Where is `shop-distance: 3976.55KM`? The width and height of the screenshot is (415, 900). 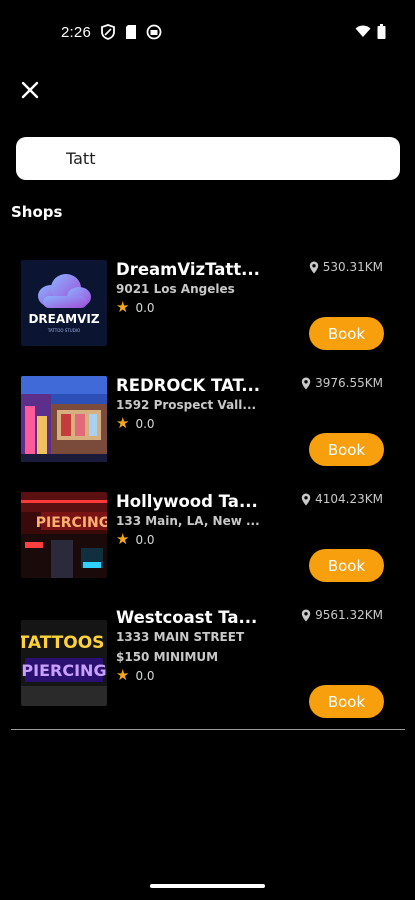 shop-distance: 3976.55KM is located at coordinates (342, 383).